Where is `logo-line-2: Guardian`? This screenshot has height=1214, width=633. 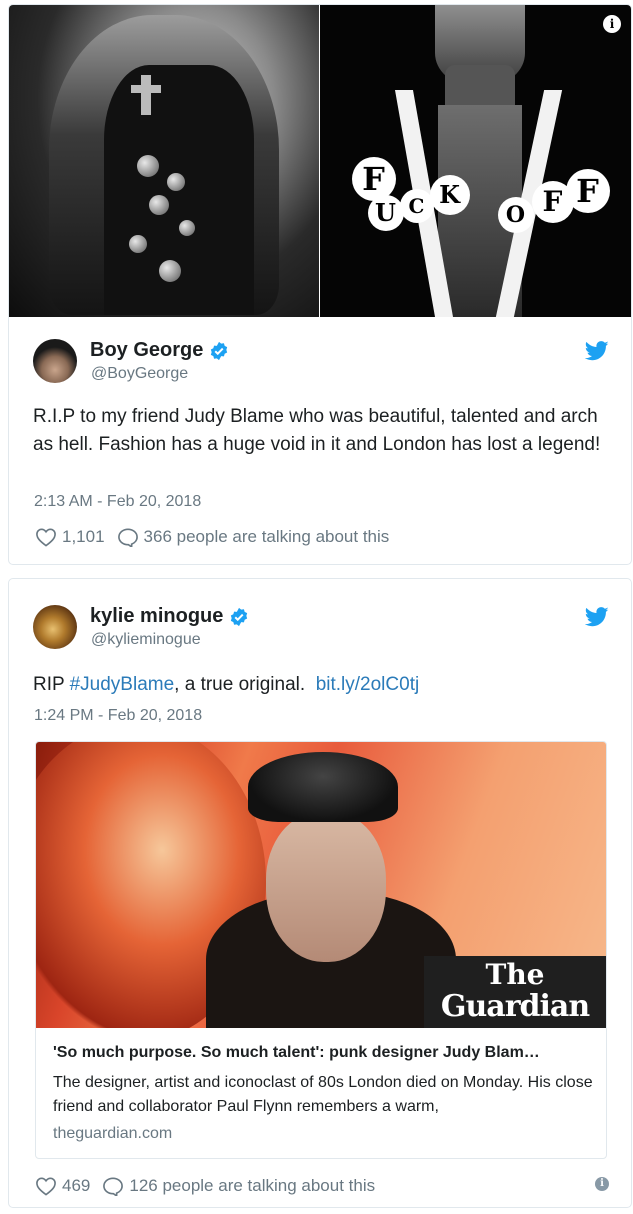 logo-line-2: Guardian is located at coordinates (515, 1006).